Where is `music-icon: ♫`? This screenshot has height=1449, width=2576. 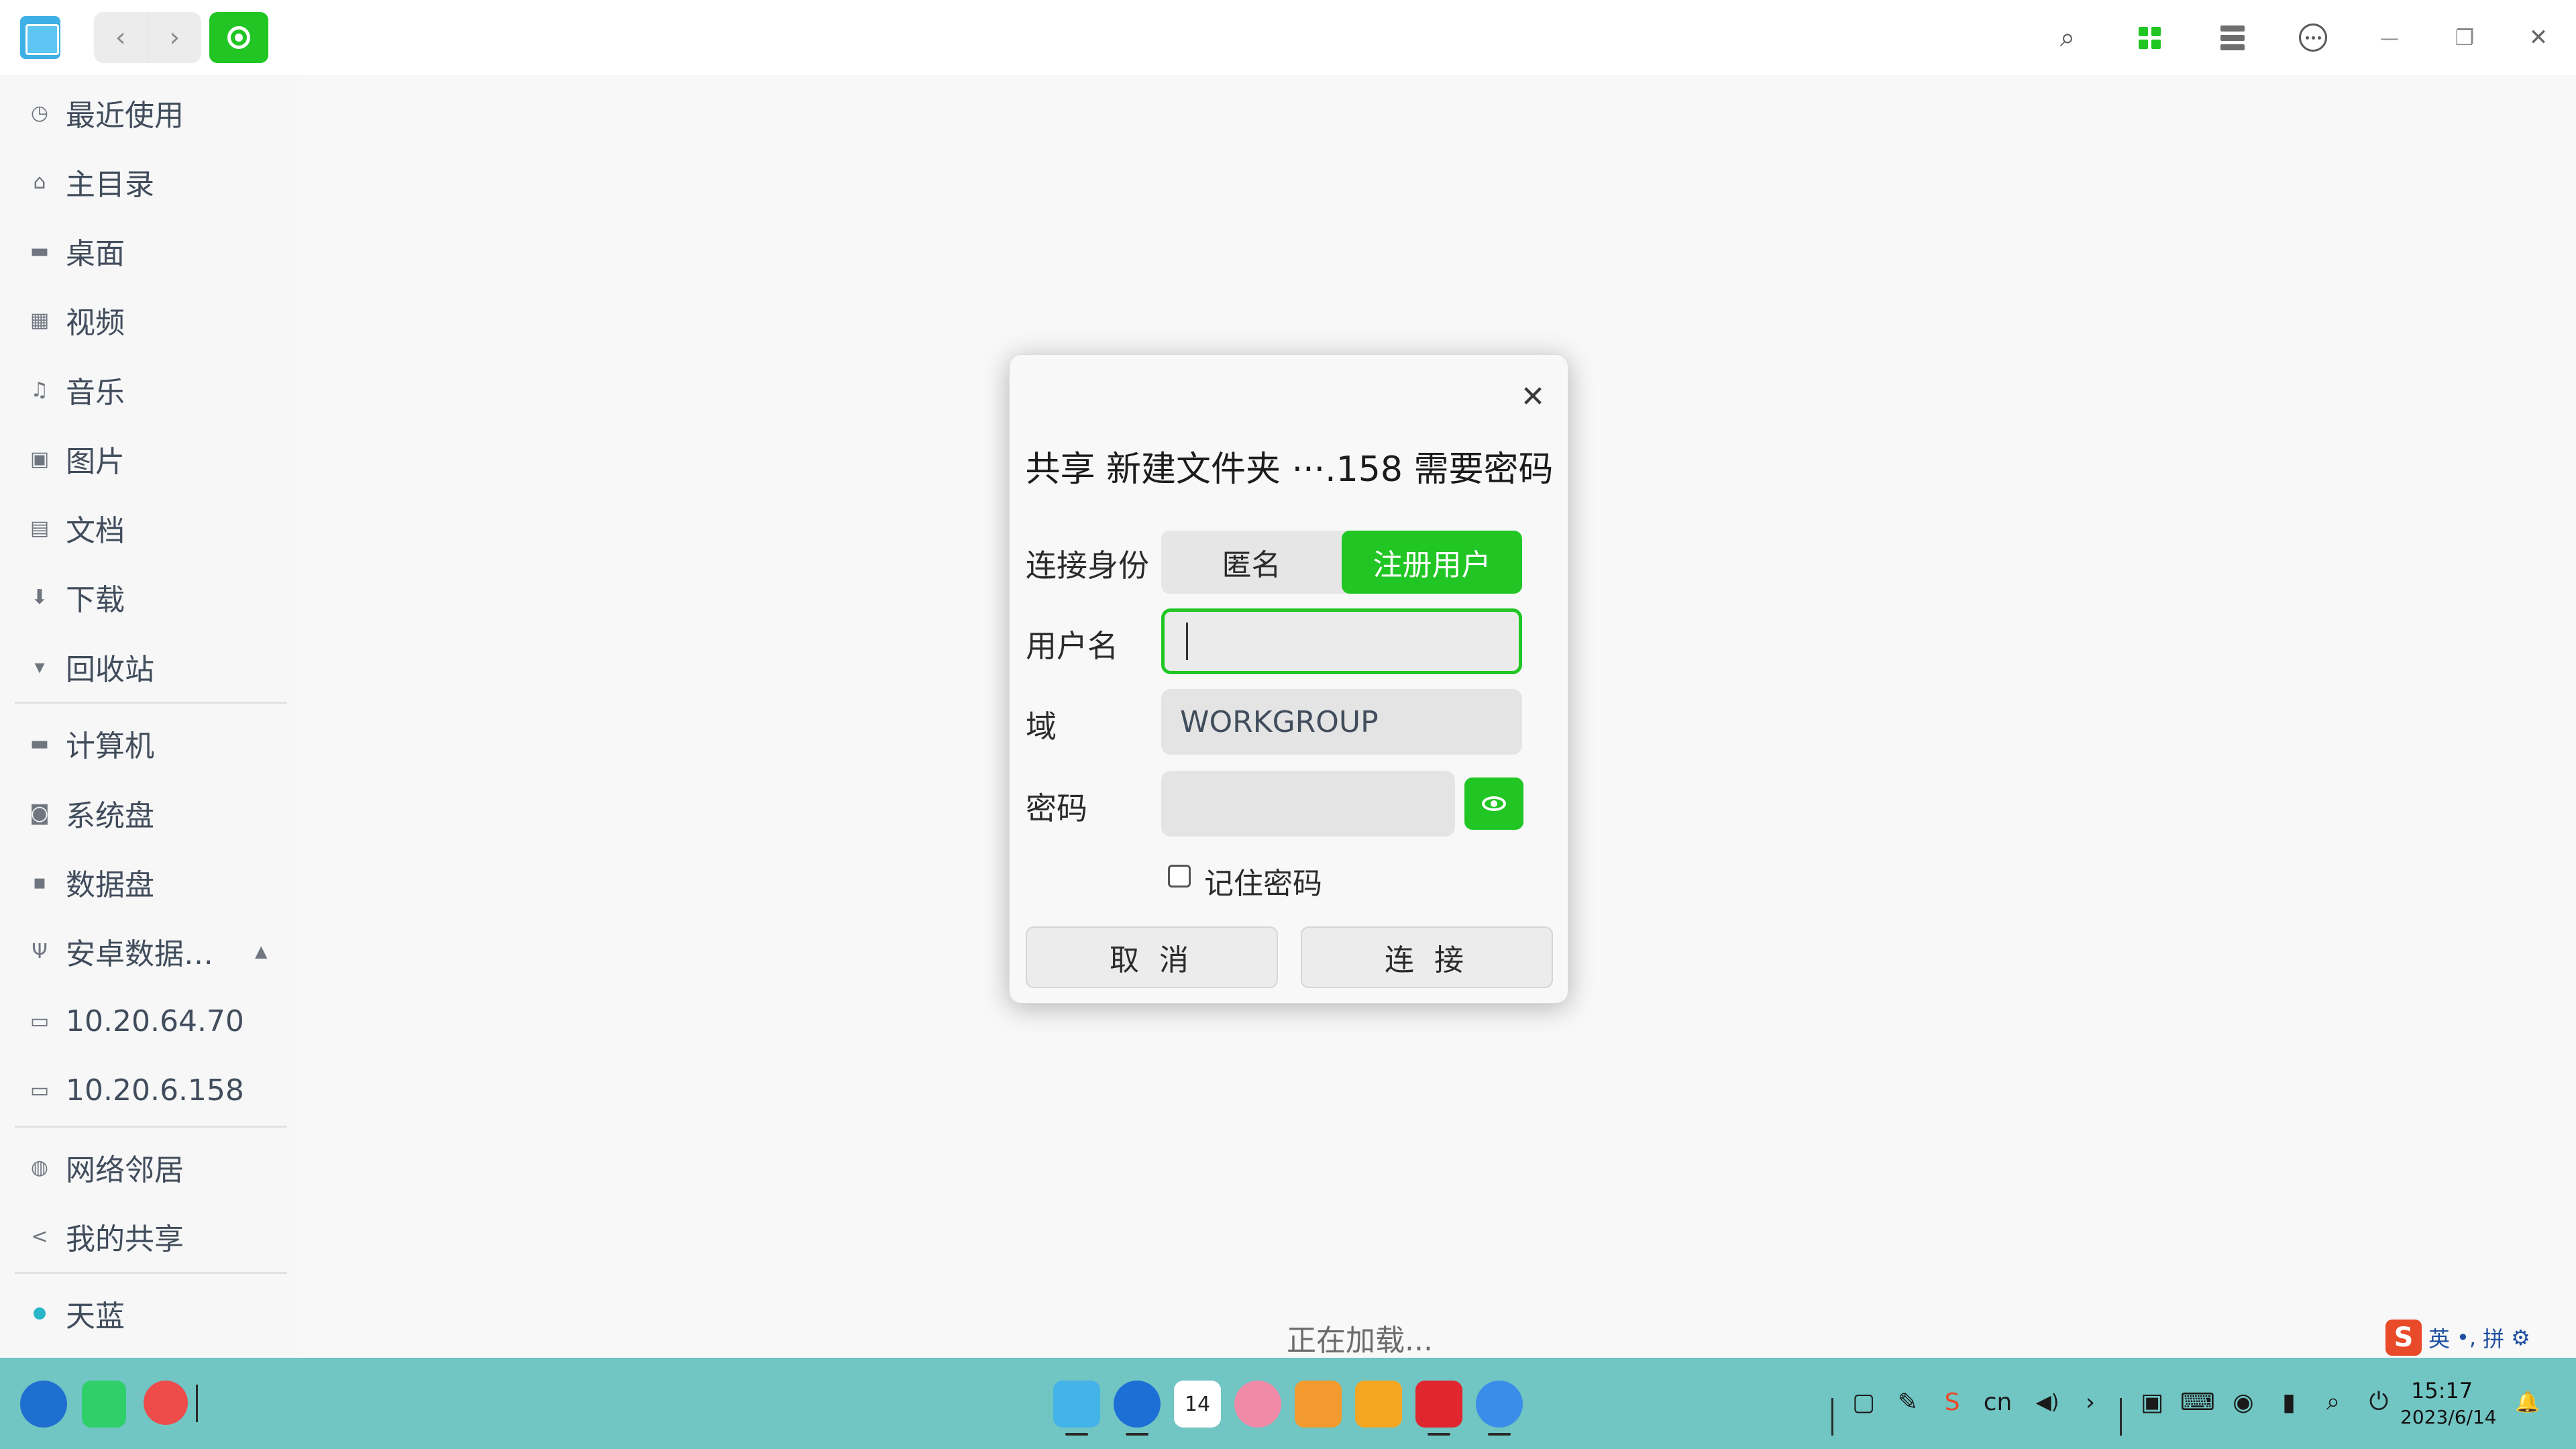 music-icon: ♫ is located at coordinates (39, 390).